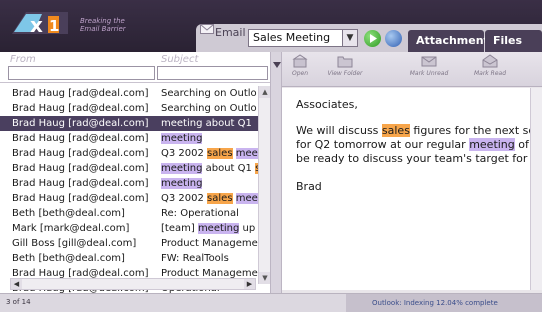 The width and height of the screenshot is (542, 312). What do you see at coordinates (206, 123) in the screenshot?
I see `text-segment: meeting about Q1` at bounding box center [206, 123].